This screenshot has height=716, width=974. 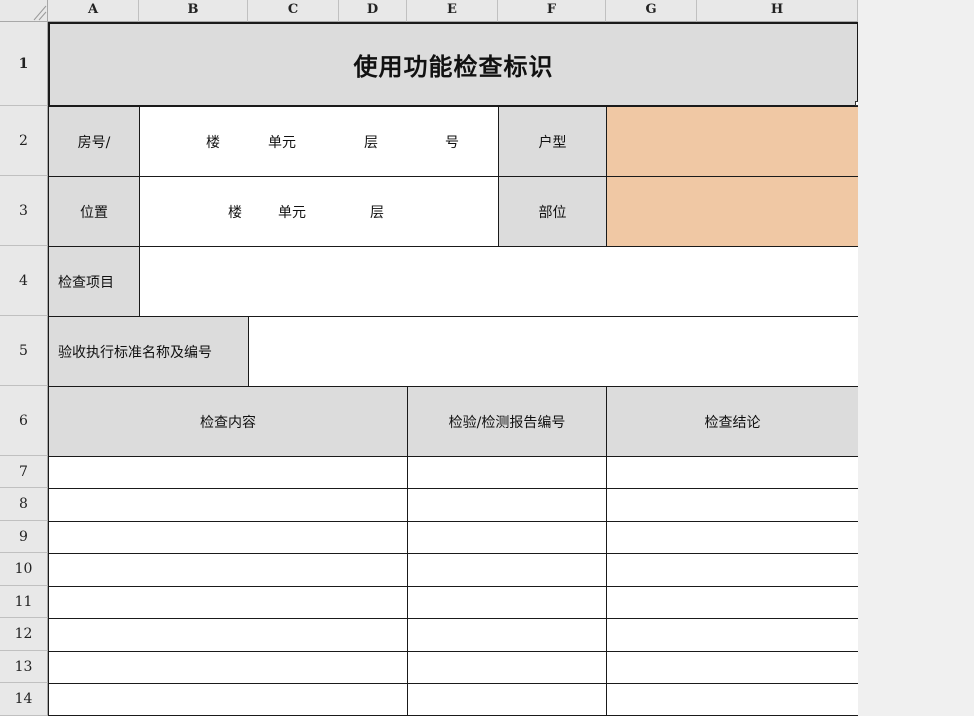 What do you see at coordinates (499, 281) in the screenshot?
I see `inspection-item-value-cell` at bounding box center [499, 281].